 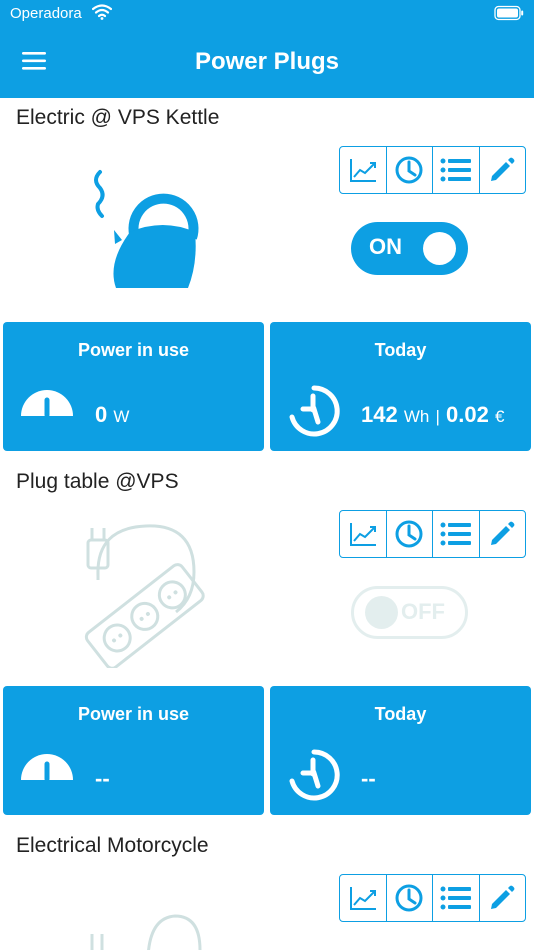 I want to click on page-title: Power Plugs, so click(x=267, y=61).